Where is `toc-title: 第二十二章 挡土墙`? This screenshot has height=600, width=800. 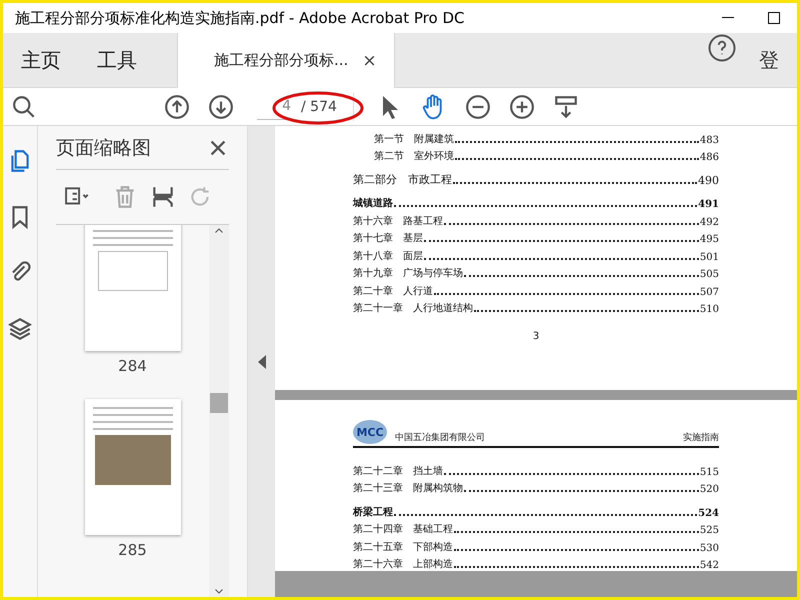 toc-title: 第二十二章 挡土墙 is located at coordinates (398, 471).